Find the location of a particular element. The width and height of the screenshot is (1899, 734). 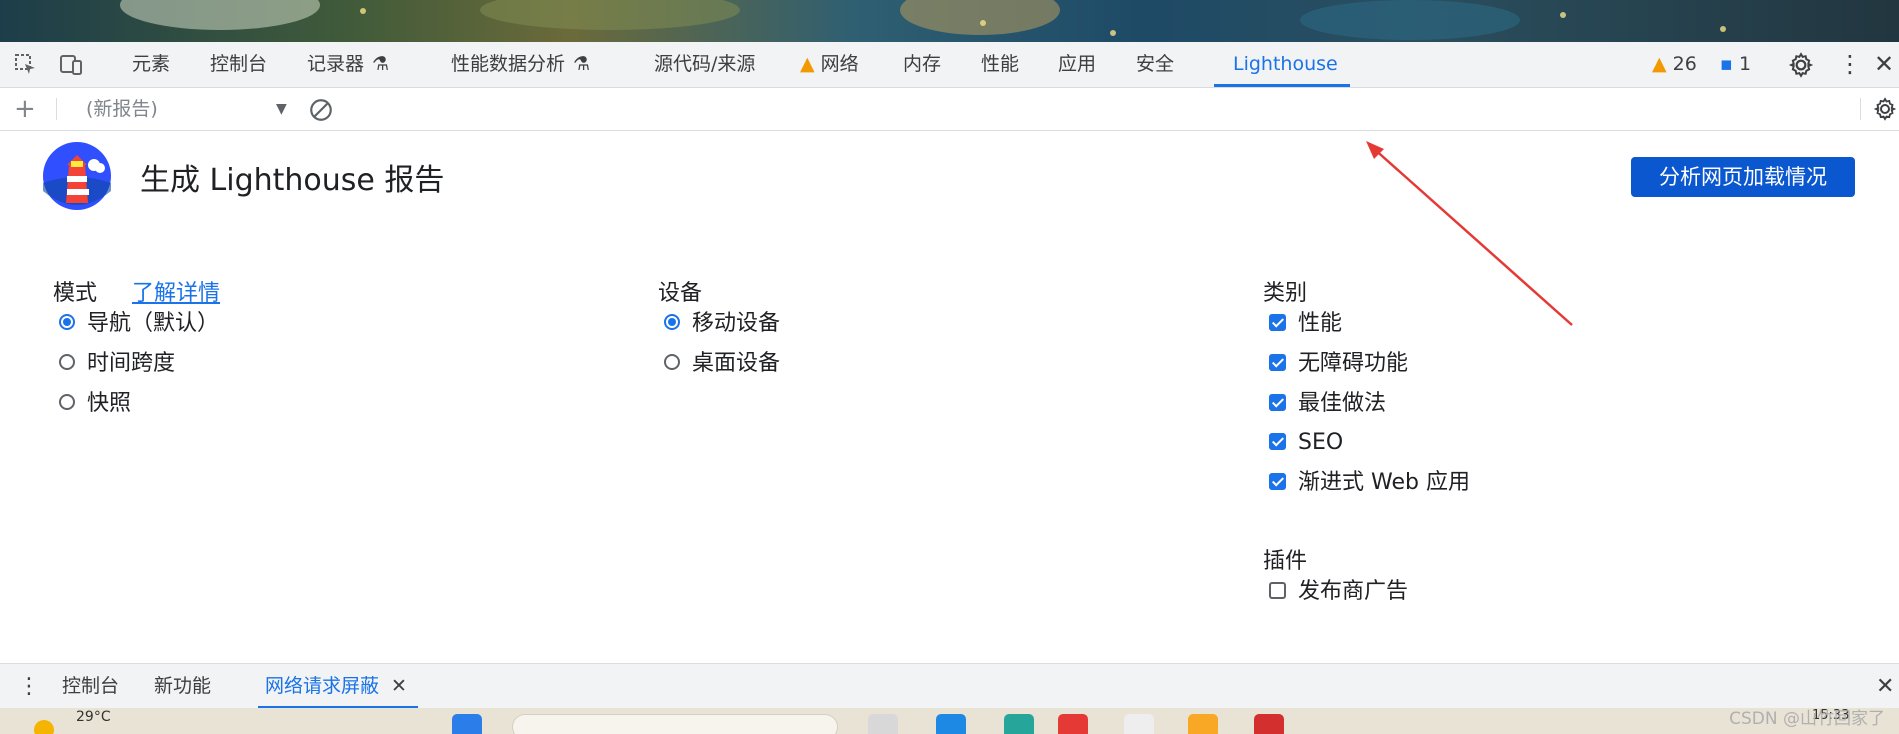

drawer-tab-network-request-blocking: 网络请求屏蔽 ✕ is located at coordinates (336, 686).